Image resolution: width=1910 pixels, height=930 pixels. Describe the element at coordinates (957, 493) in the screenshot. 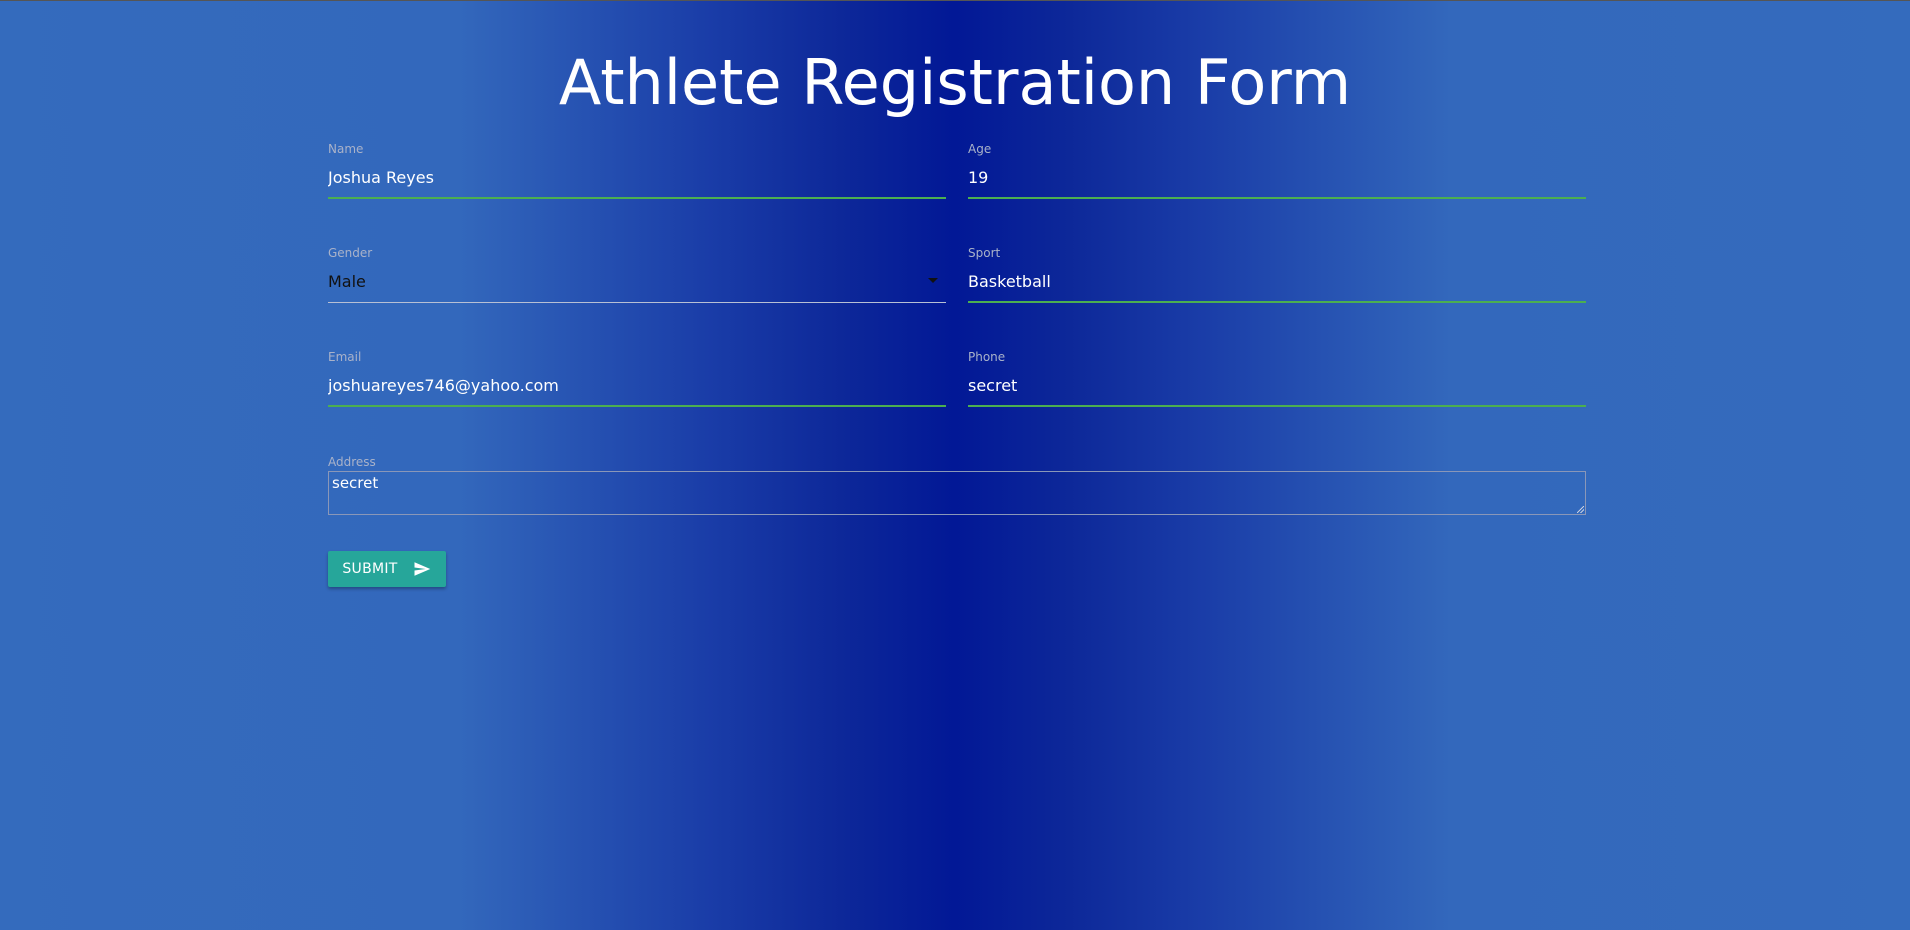

I see `address-textarea: secret` at that location.